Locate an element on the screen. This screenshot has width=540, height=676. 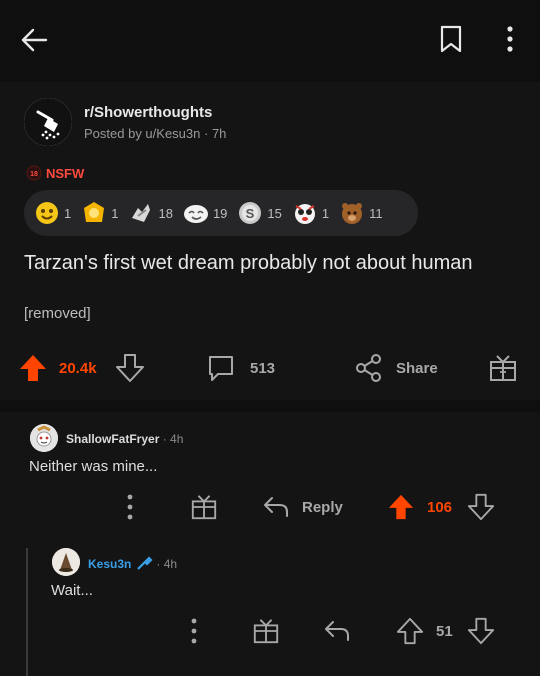
snoo-avatar-icon is located at coordinates (44, 438).